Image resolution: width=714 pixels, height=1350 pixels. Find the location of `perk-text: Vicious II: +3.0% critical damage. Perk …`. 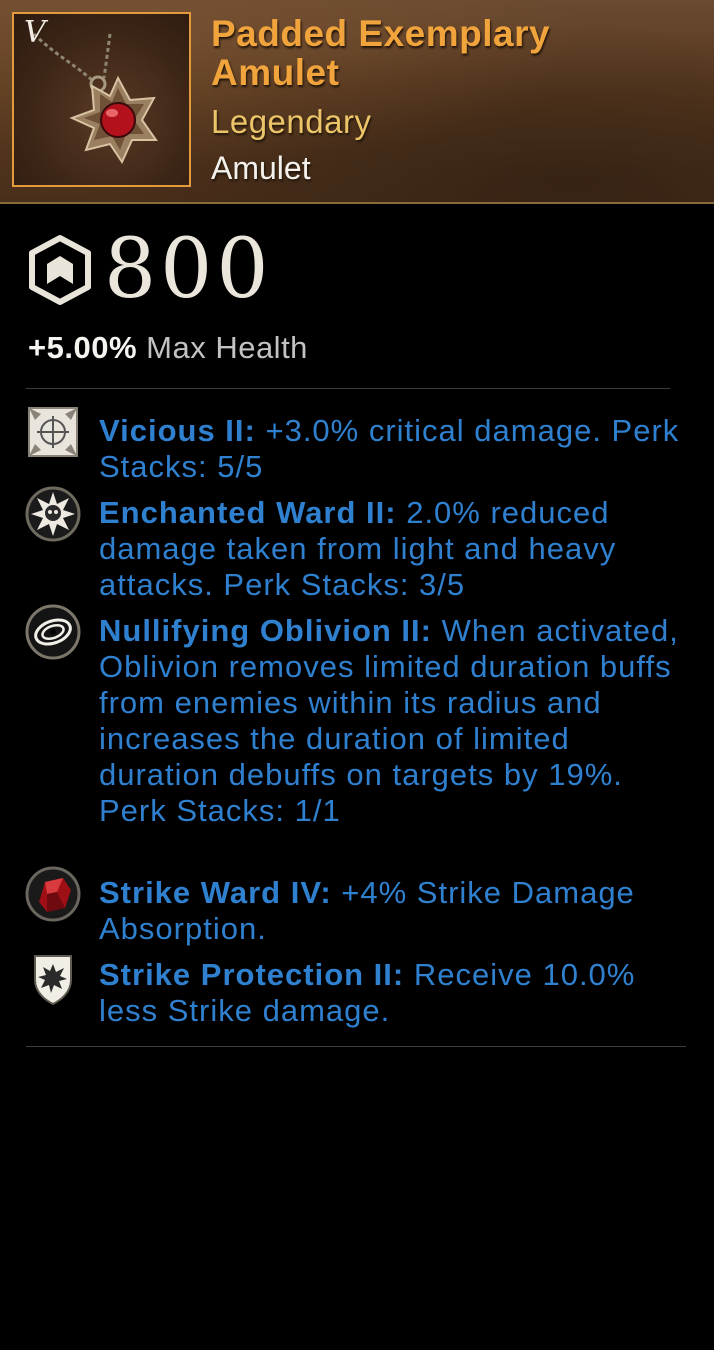

perk-text: Vicious II: +3.0% critical damage. Perk … is located at coordinates (394, 449).